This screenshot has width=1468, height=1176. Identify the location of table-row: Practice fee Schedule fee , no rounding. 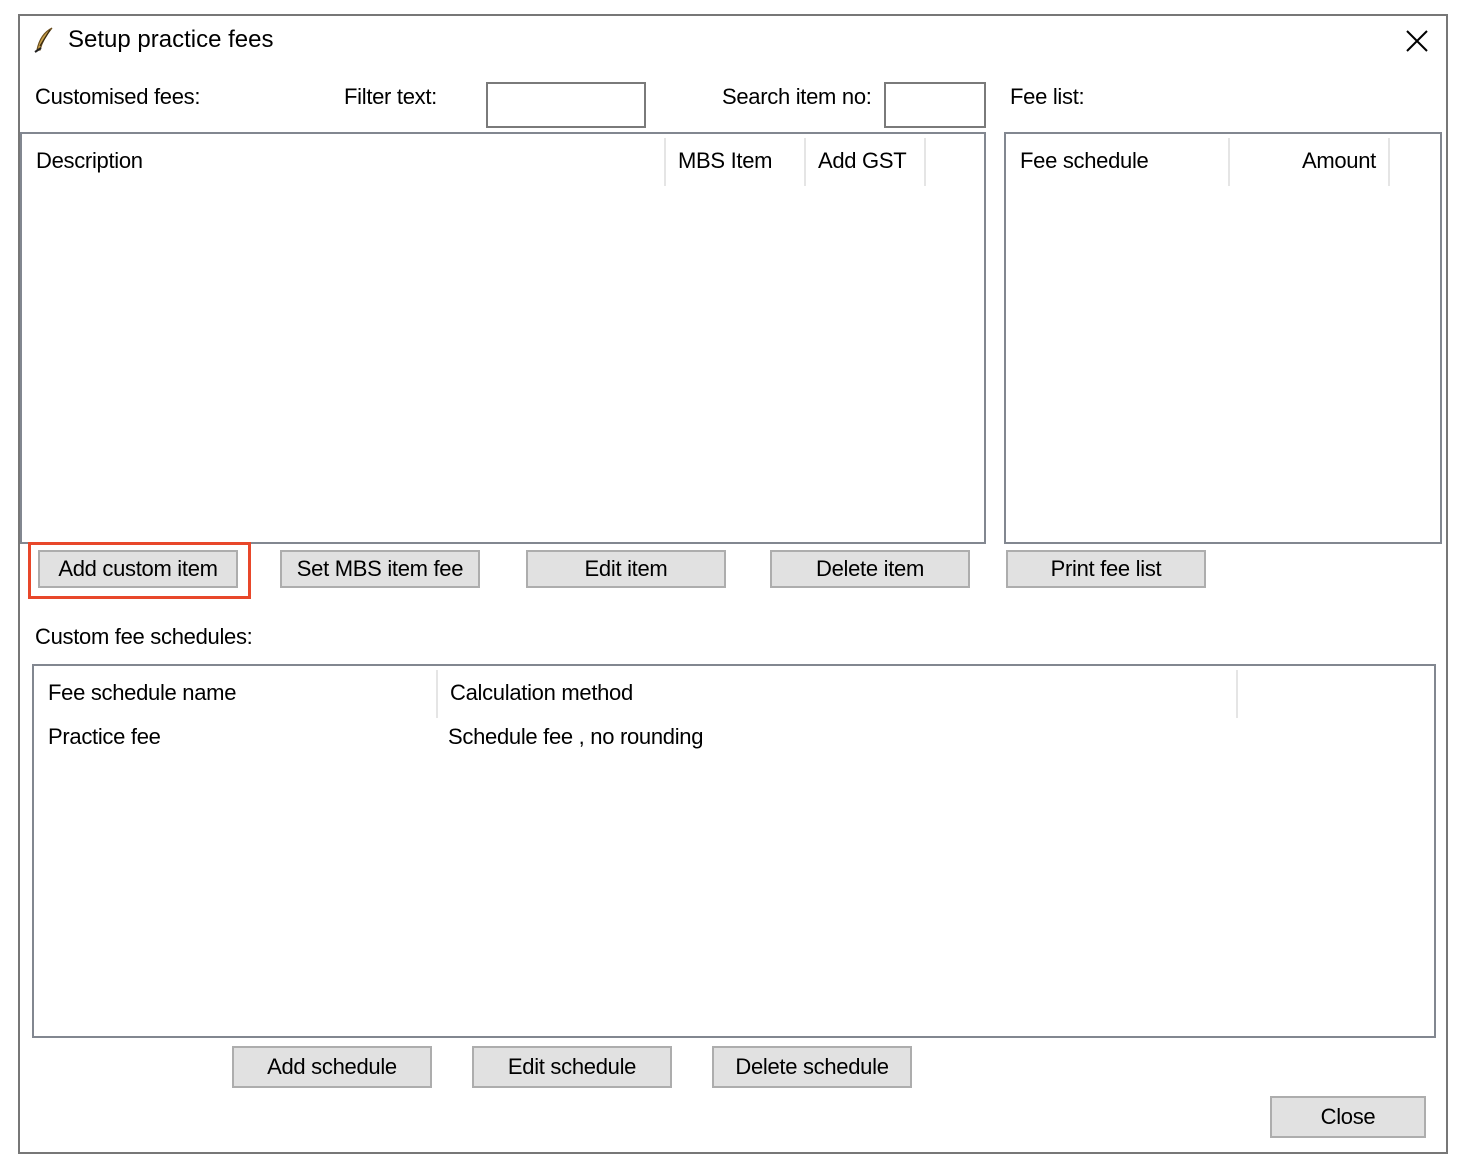
(734, 737).